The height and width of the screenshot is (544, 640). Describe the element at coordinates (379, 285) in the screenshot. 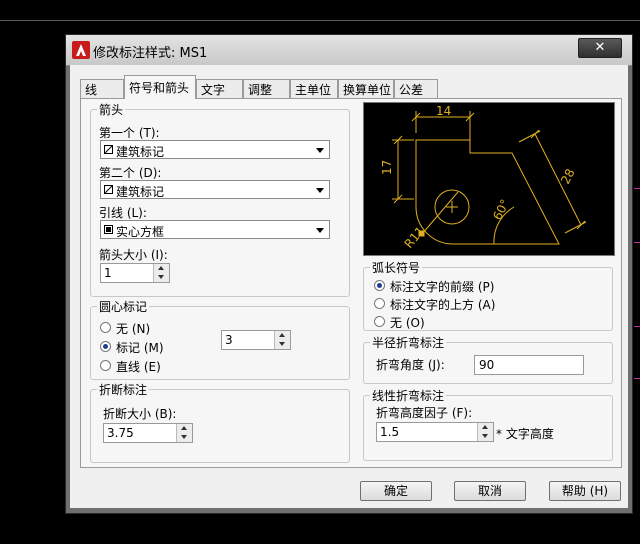

I see `arc-prefix-radio` at that location.